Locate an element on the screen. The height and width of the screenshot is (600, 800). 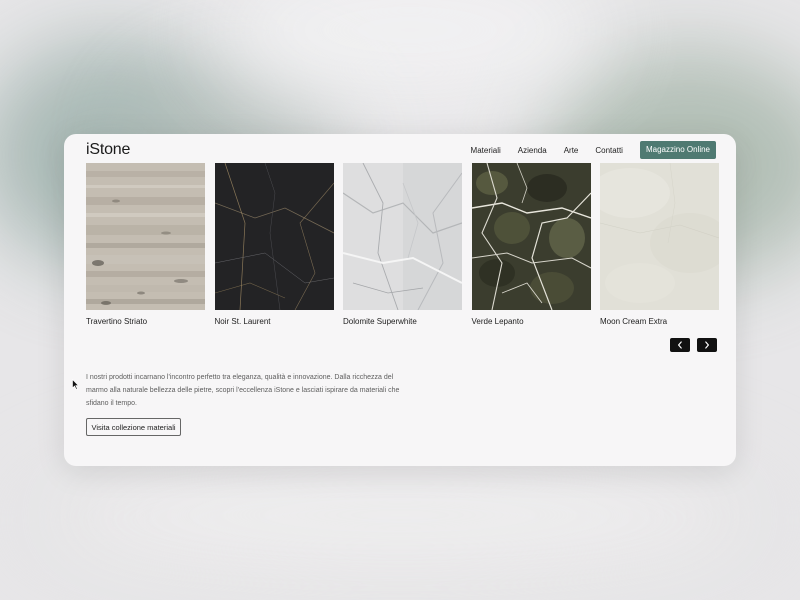
product-card: Verde Lepanto is located at coordinates (531, 244).